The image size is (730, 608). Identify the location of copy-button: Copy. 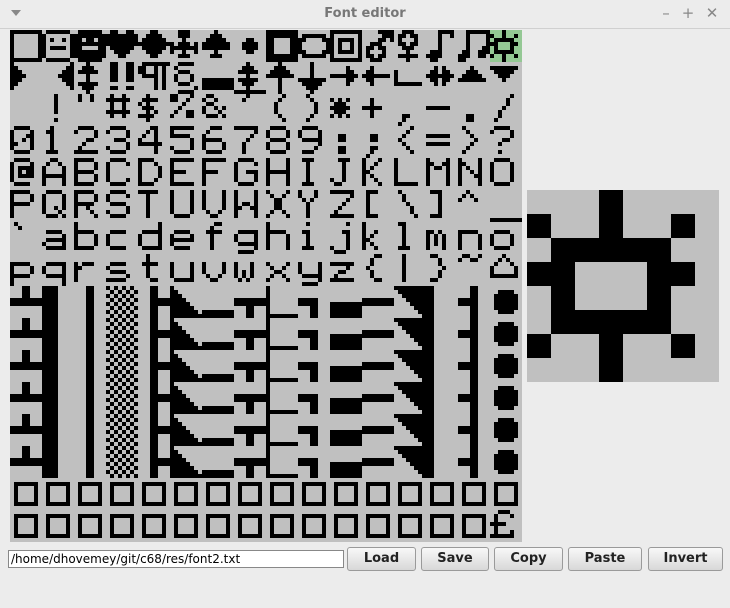
(528, 559).